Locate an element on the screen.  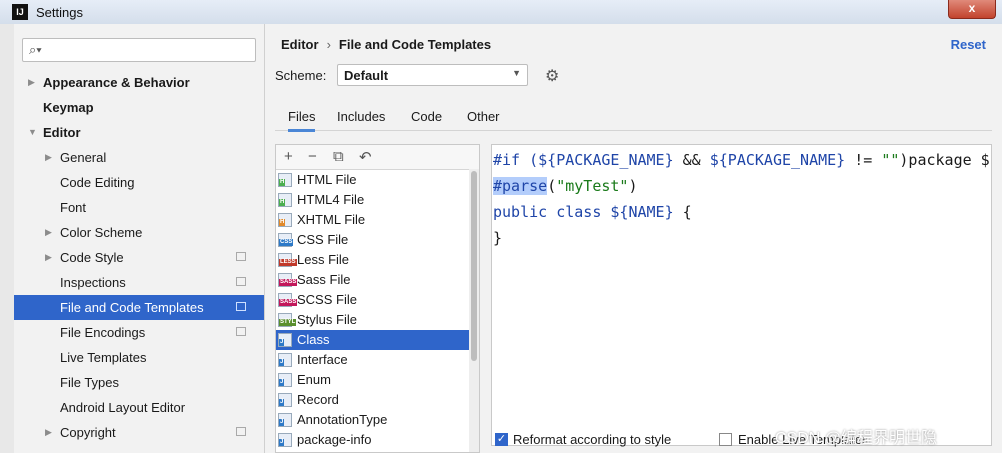
sidebar-item: Android Layout Editor is located at coordinates (139, 407).